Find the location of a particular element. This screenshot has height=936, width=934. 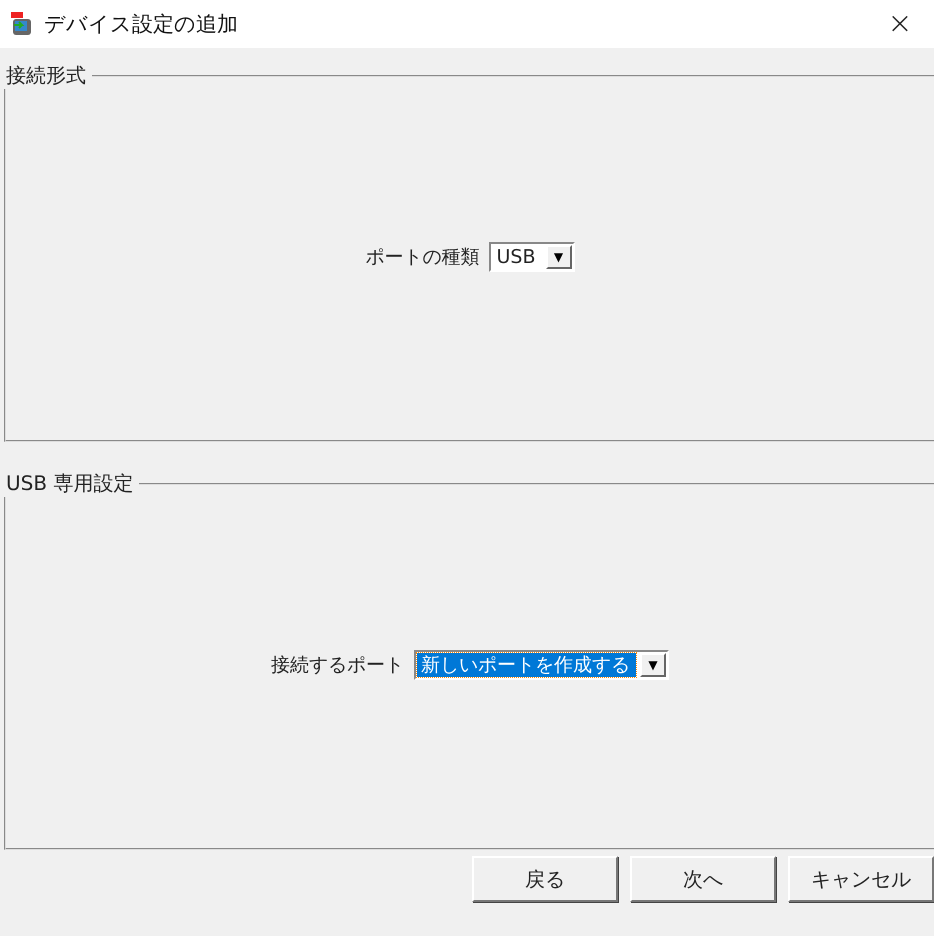

dropdown: USB ▼ is located at coordinates (531, 257).